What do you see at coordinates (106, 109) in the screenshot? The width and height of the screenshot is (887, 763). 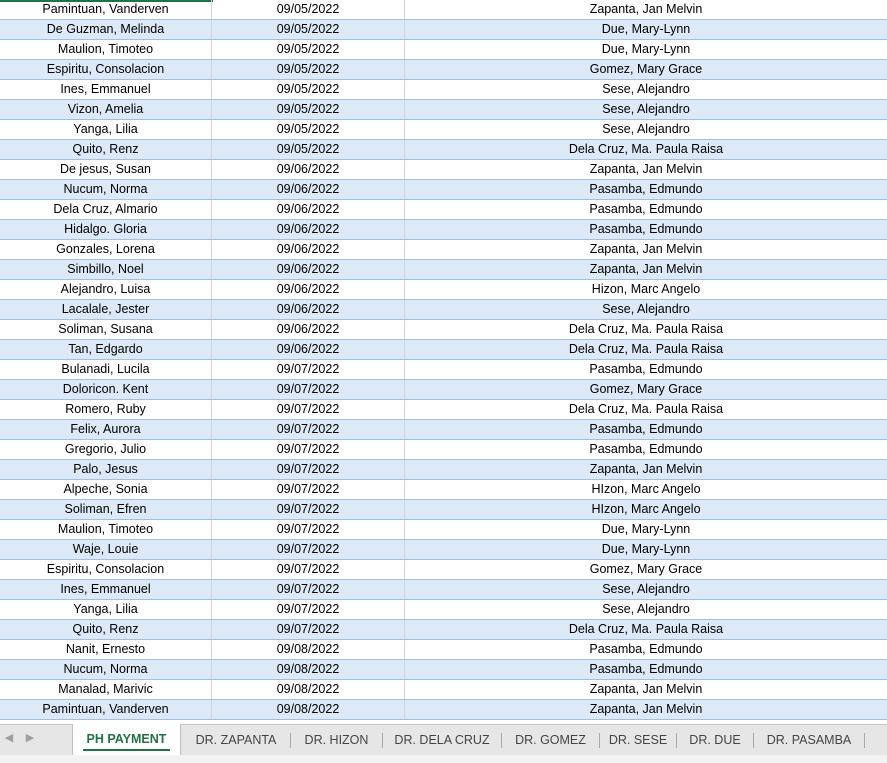 I see `patient-name-cell: Vizon, Amelia` at bounding box center [106, 109].